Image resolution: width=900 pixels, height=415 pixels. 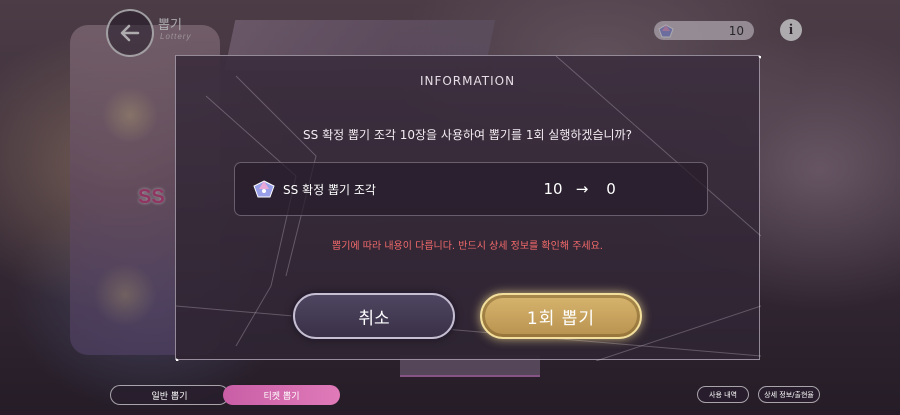 I want to click on usage-history-button: 사용 내역, so click(x=723, y=394).